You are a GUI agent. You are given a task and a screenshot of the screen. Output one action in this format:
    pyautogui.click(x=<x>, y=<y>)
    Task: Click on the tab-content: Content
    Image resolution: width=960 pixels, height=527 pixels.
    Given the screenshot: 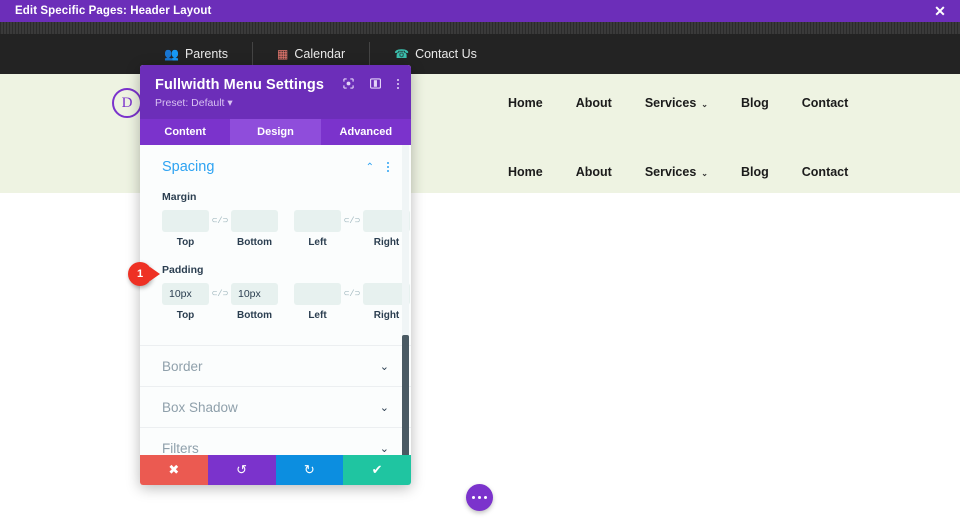 What is the action you would take?
    pyautogui.click(x=185, y=132)
    